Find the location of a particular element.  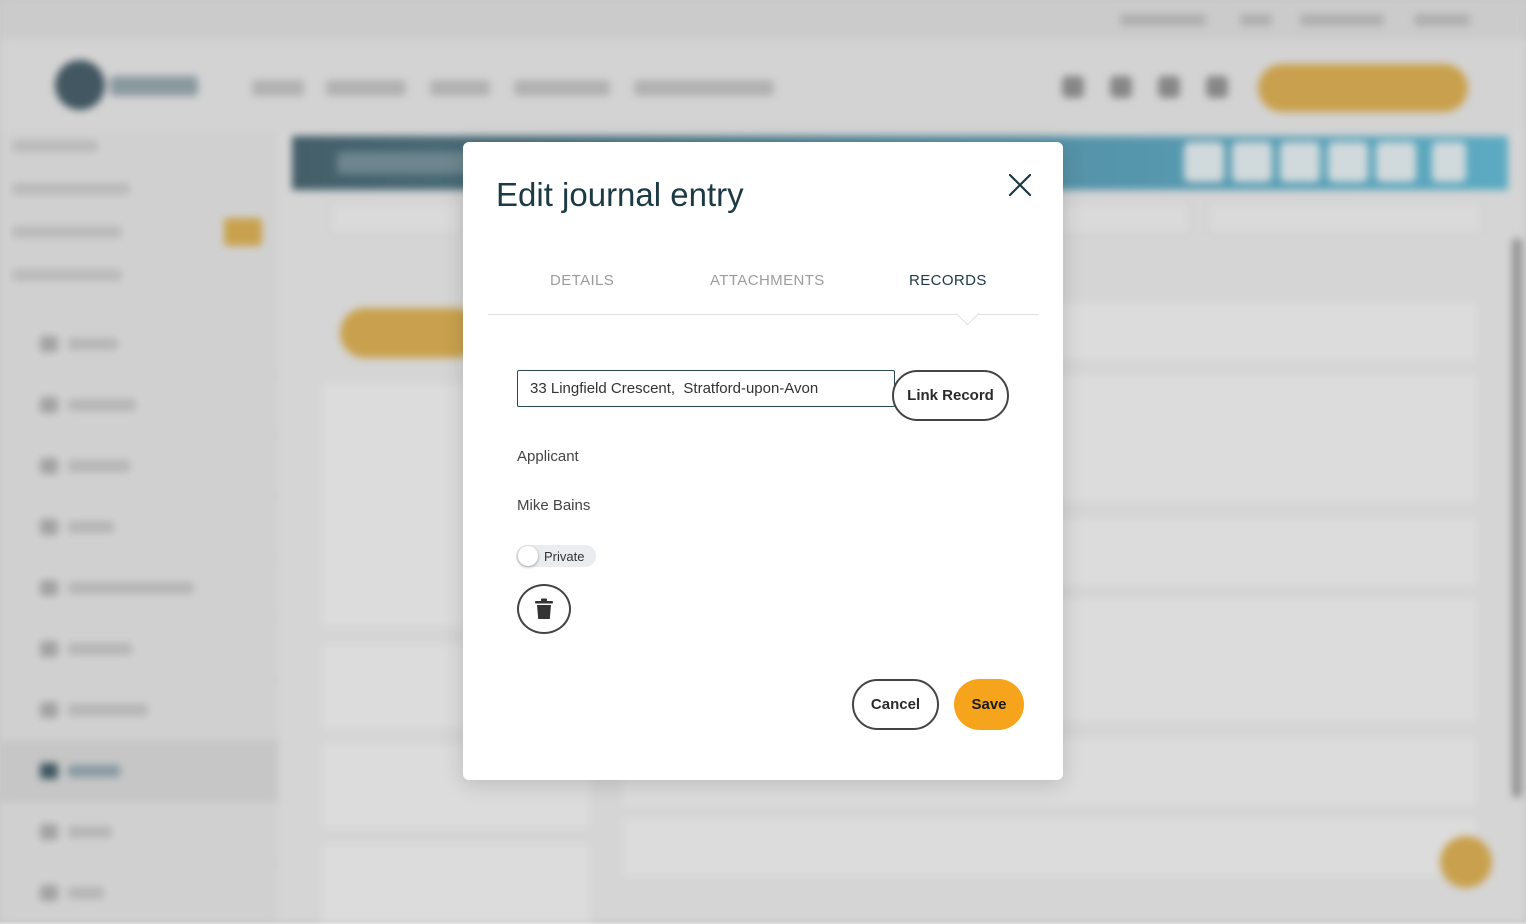

save-button: Save is located at coordinates (989, 704).